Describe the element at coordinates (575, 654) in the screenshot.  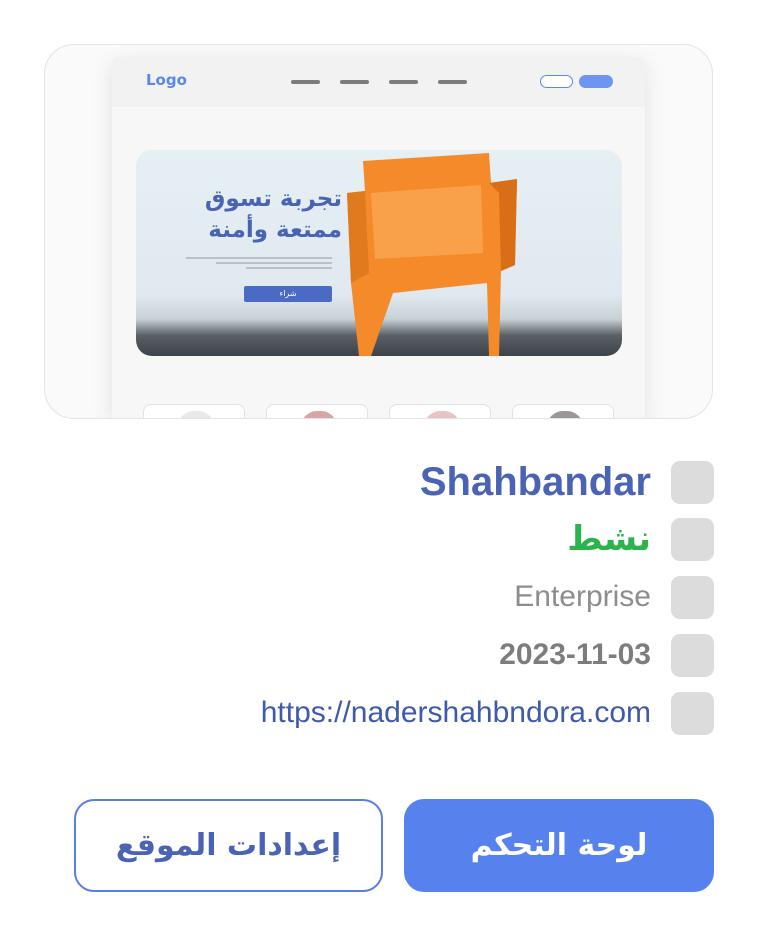
I see `site-date: 2023-11-03` at that location.